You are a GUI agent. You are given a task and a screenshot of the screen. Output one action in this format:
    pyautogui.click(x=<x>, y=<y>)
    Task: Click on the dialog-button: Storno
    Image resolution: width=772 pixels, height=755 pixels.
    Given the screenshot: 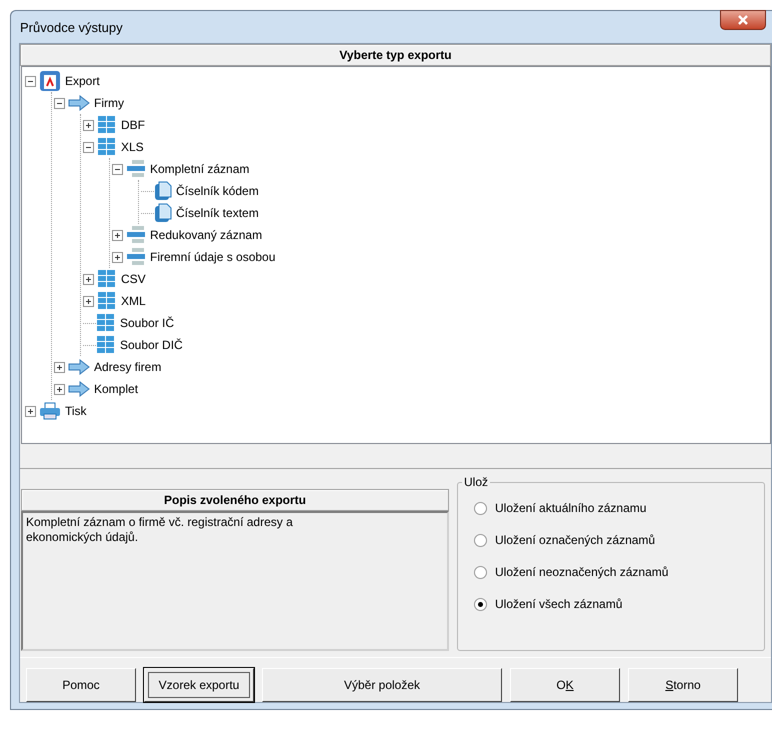 What is the action you would take?
    pyautogui.click(x=683, y=685)
    